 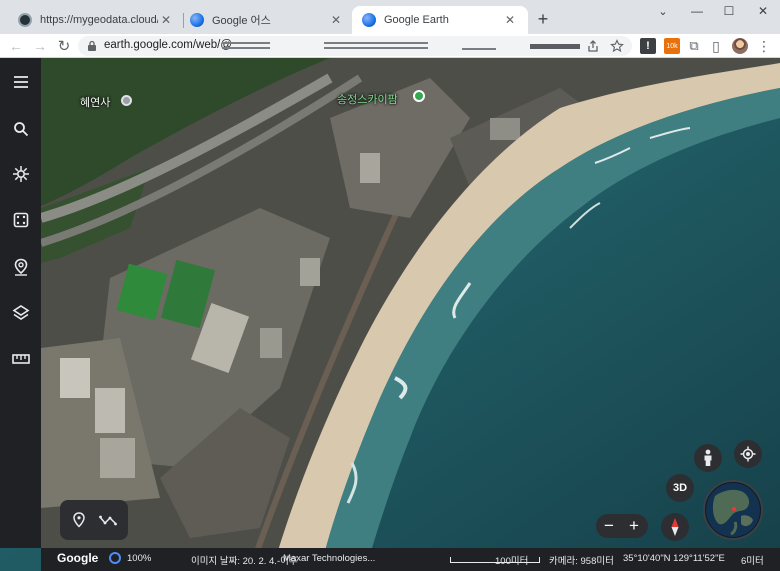 What do you see at coordinates (543, 20) in the screenshot?
I see `new-tab-button: +` at bounding box center [543, 20].